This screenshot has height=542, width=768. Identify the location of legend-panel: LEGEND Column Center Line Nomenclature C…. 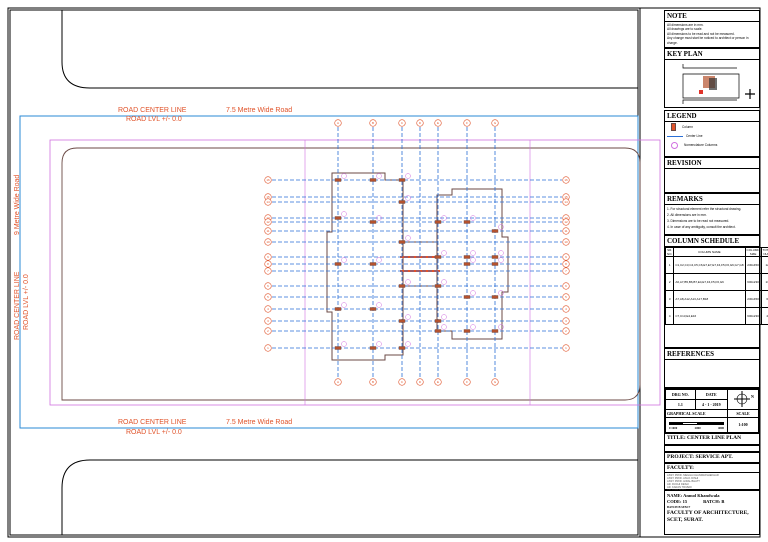
(712, 133).